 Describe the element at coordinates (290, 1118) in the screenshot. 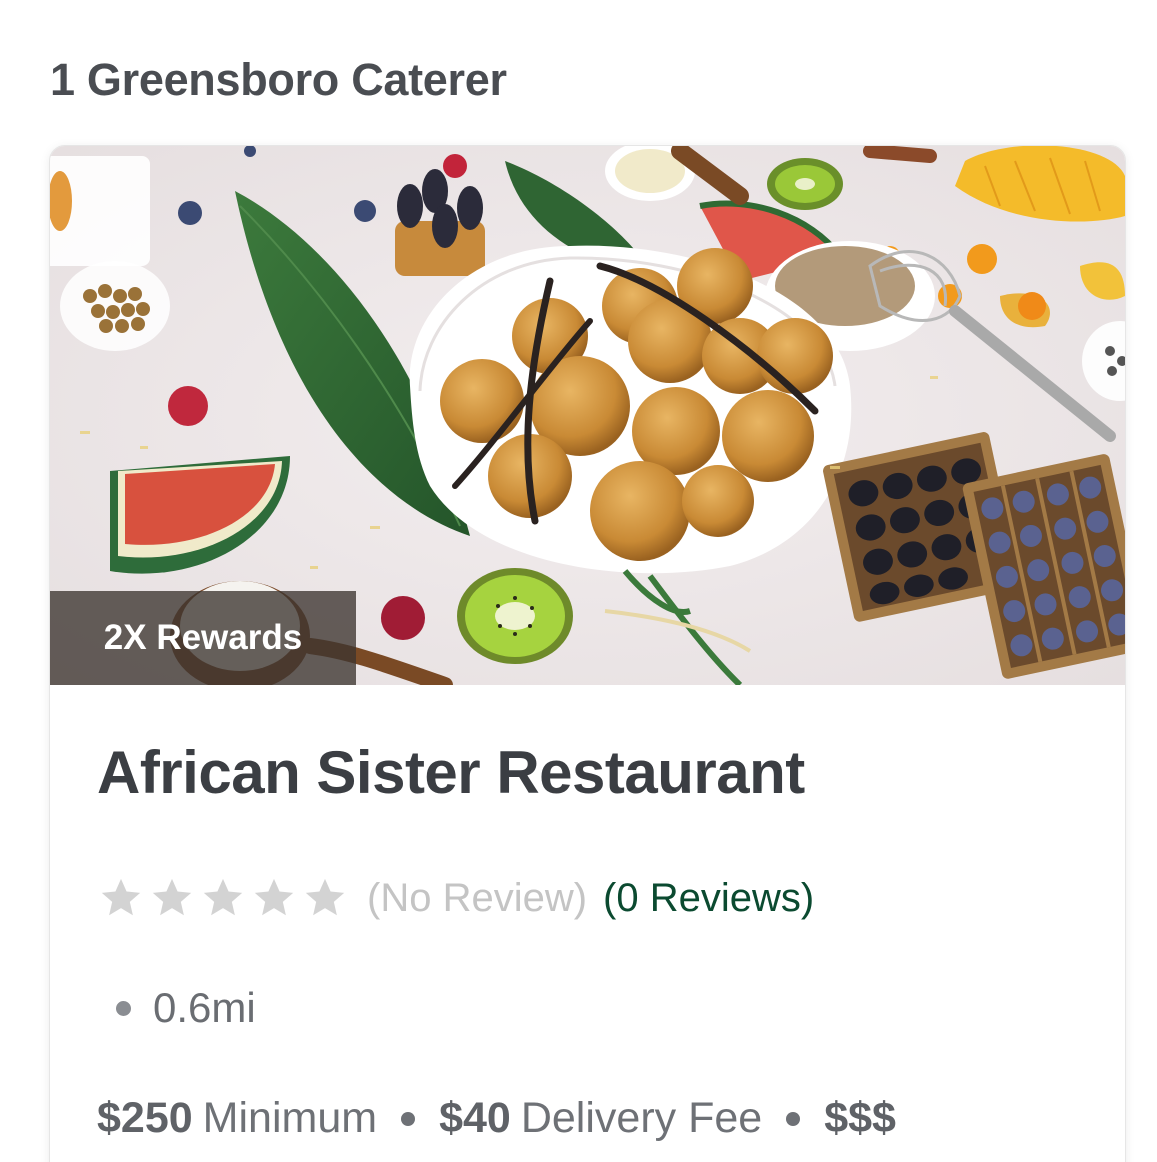

I see `minimum-label: Minimum` at that location.